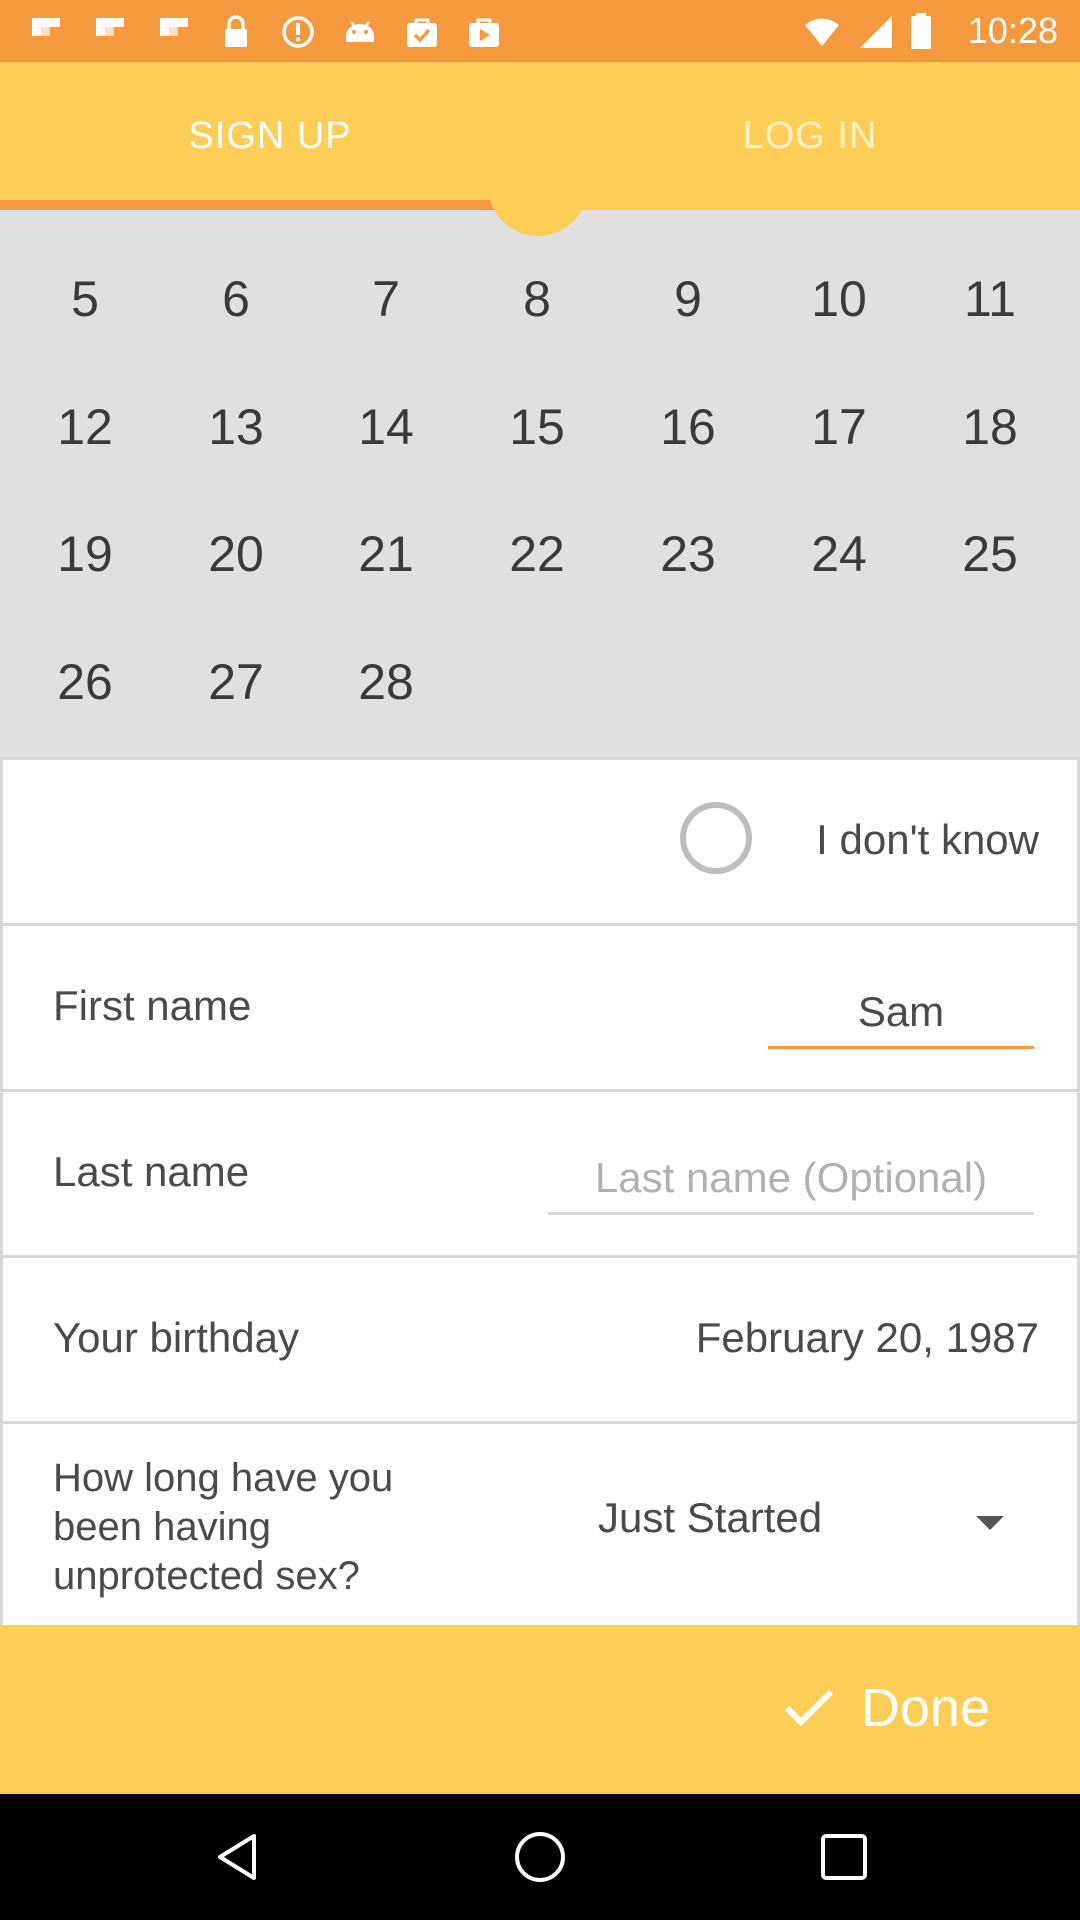 The height and width of the screenshot is (1920, 1080). Describe the element at coordinates (537, 554) in the screenshot. I see `calendar-day: 22` at that location.